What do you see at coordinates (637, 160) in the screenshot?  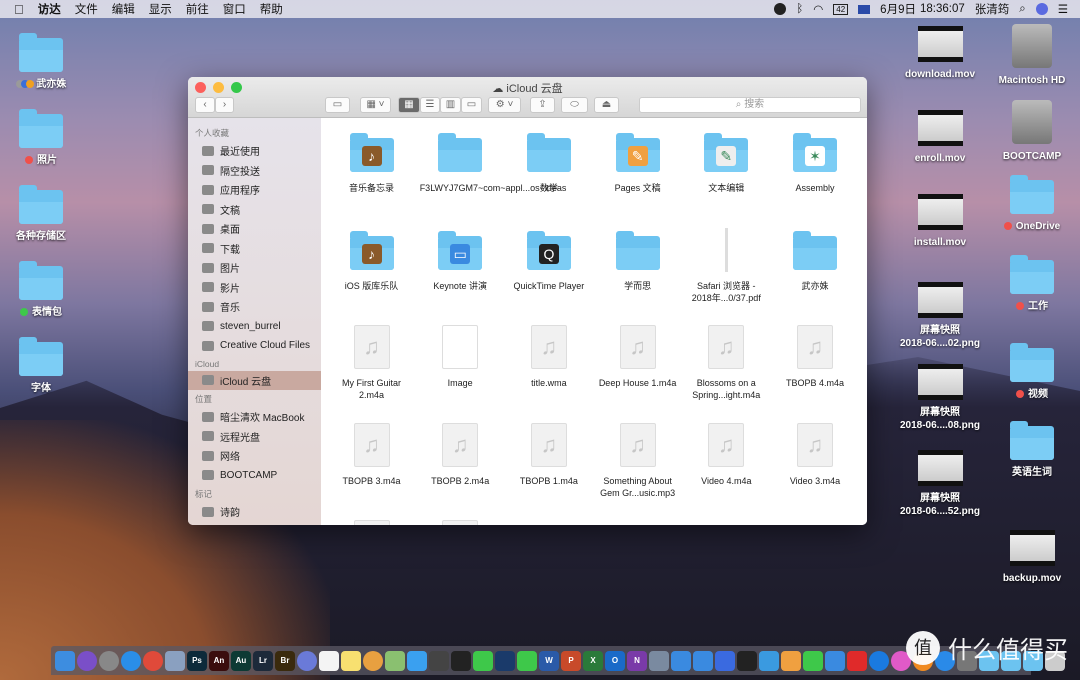 I see `file-item: ✎ Pages 文稿` at bounding box center [637, 160].